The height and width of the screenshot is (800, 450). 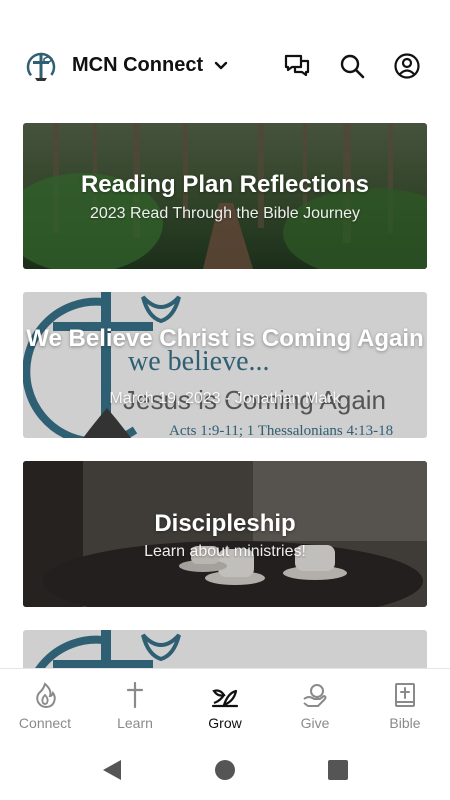 I want to click on card-title: Discipleship, so click(x=225, y=523).